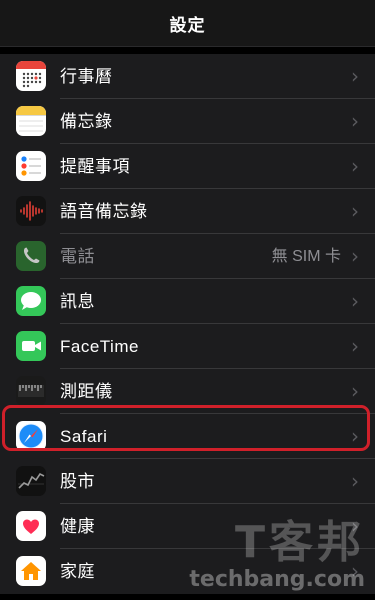 The width and height of the screenshot is (375, 600). What do you see at coordinates (86, 76) in the screenshot?
I see `row-label: 行事曆` at bounding box center [86, 76].